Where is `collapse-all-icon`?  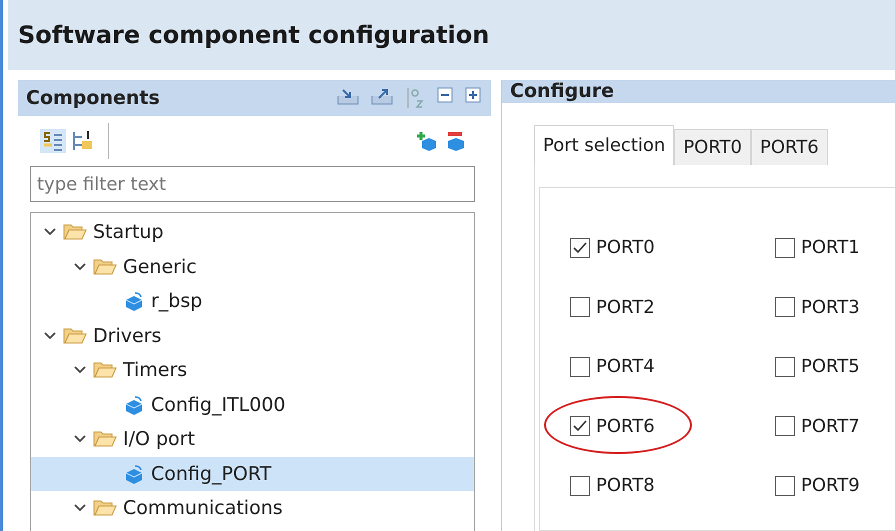
collapse-all-icon is located at coordinates (445, 95).